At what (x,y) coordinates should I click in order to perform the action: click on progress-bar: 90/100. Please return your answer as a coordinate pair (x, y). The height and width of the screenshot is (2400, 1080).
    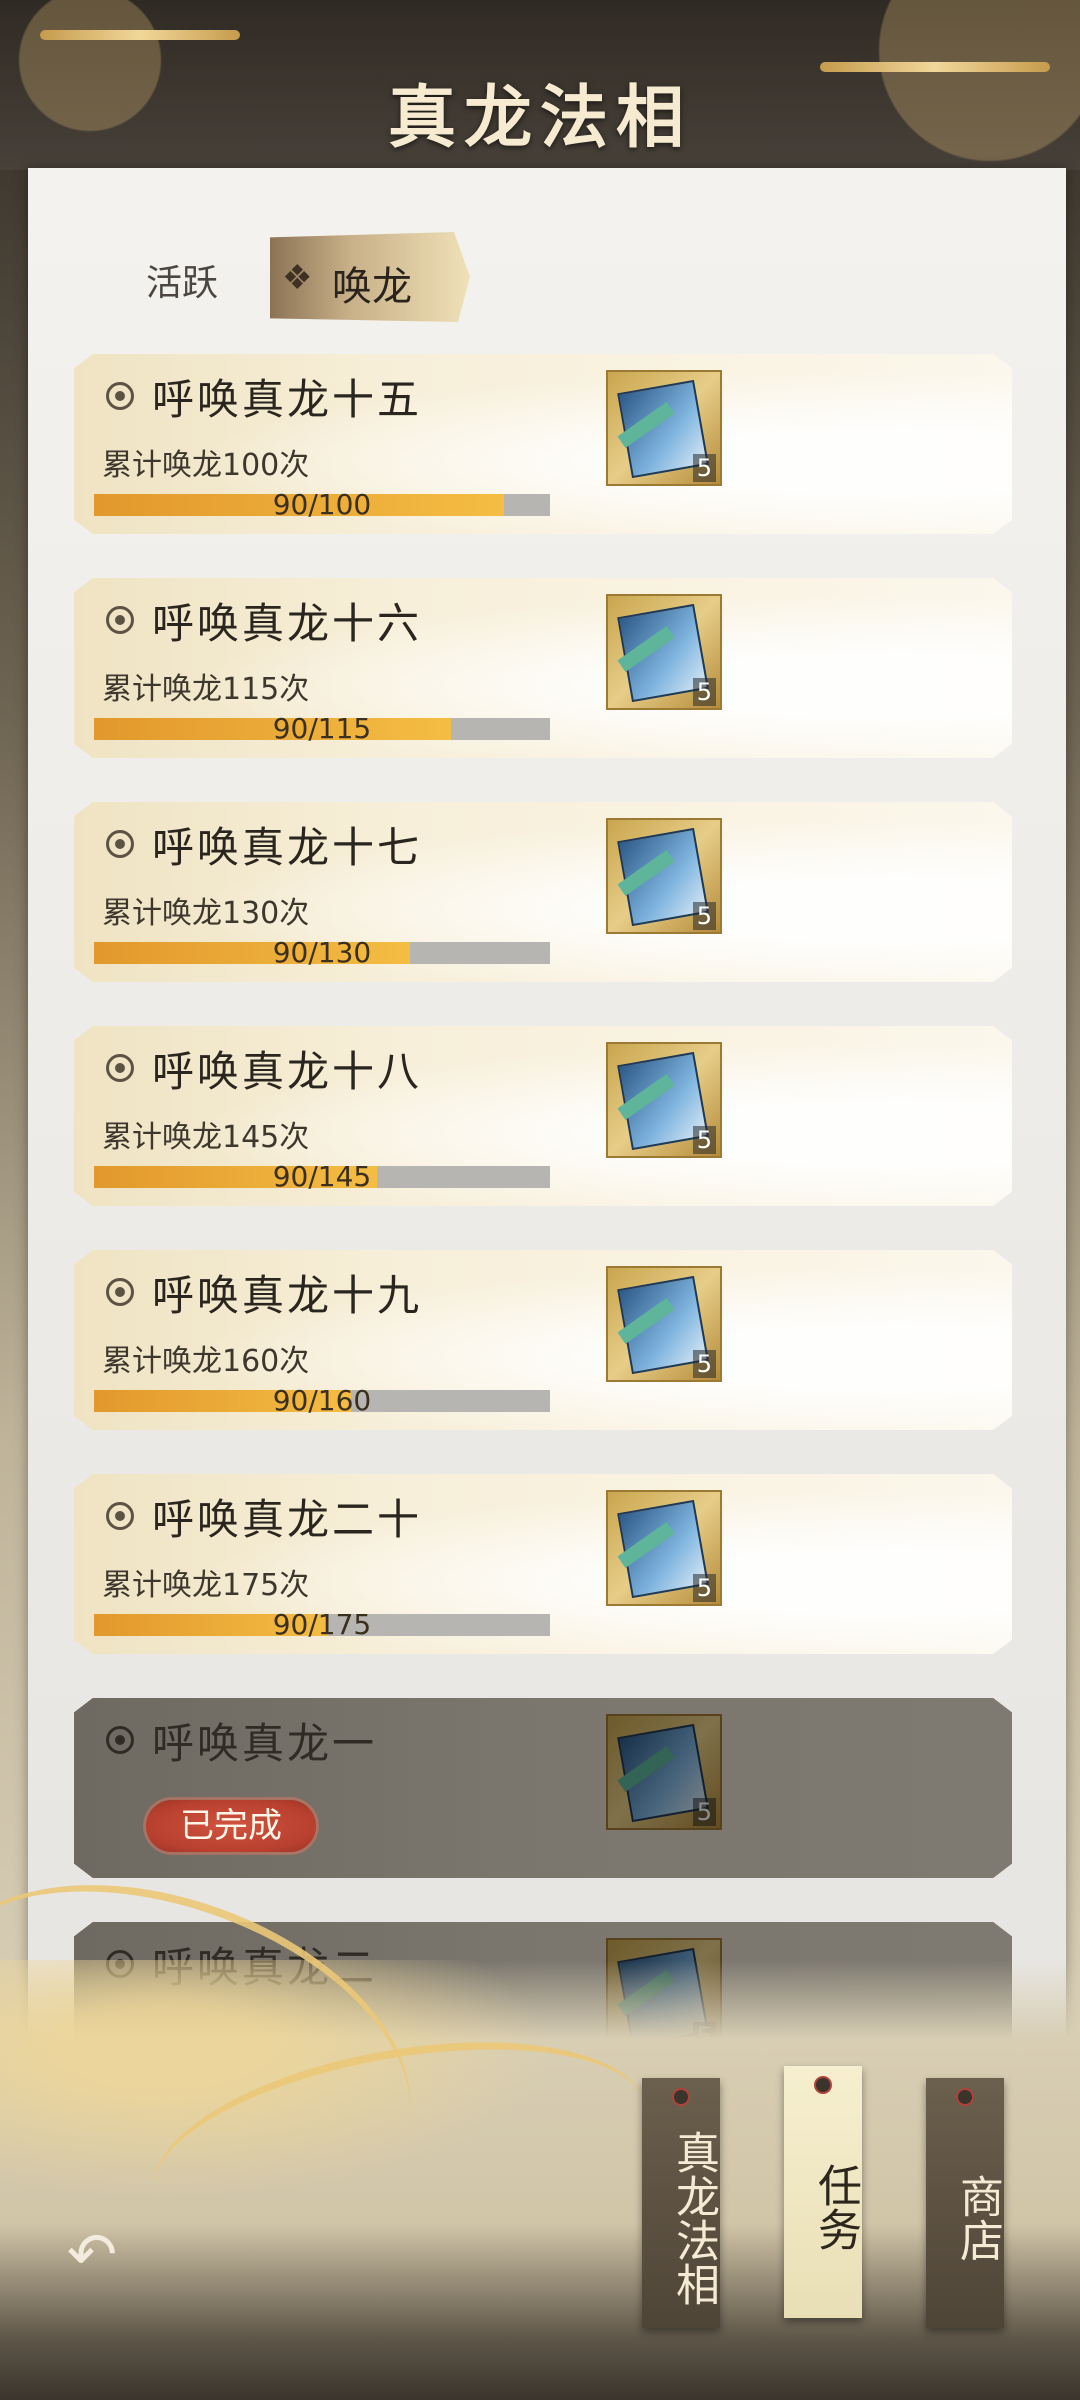
    Looking at the image, I should click on (322, 504).